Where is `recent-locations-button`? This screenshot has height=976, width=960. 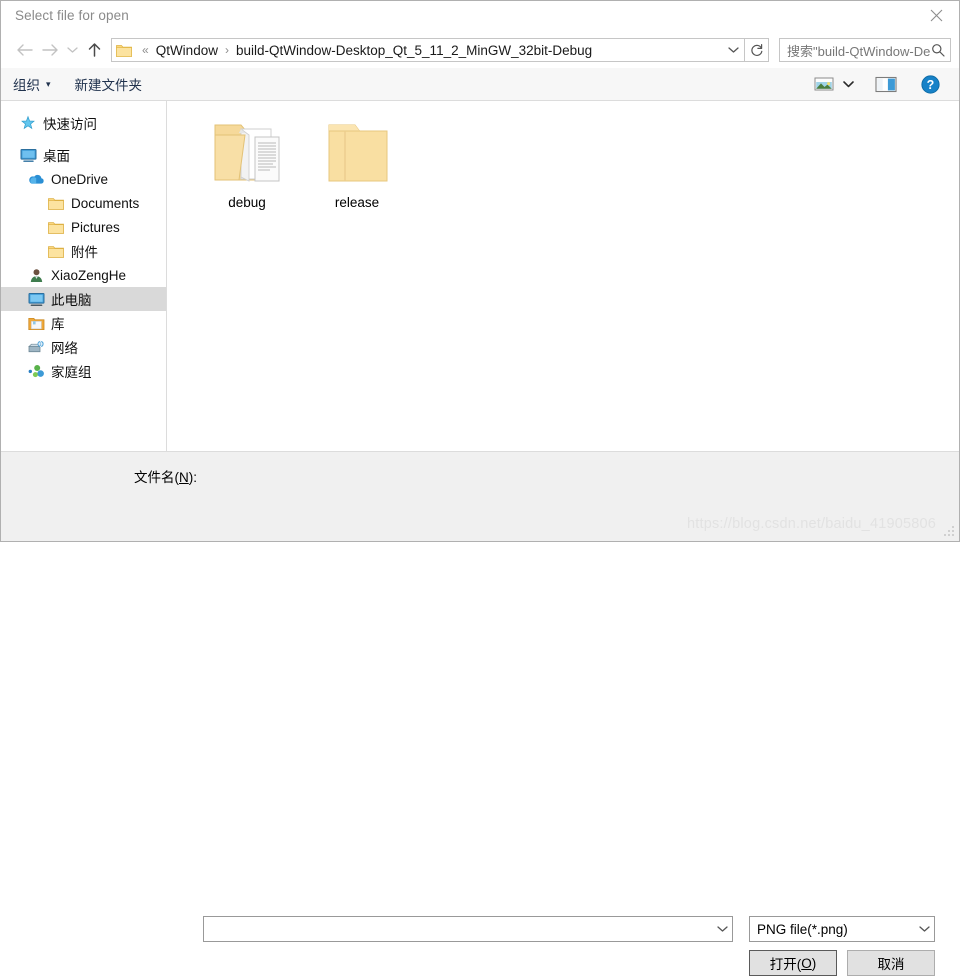 recent-locations-button is located at coordinates (72, 50).